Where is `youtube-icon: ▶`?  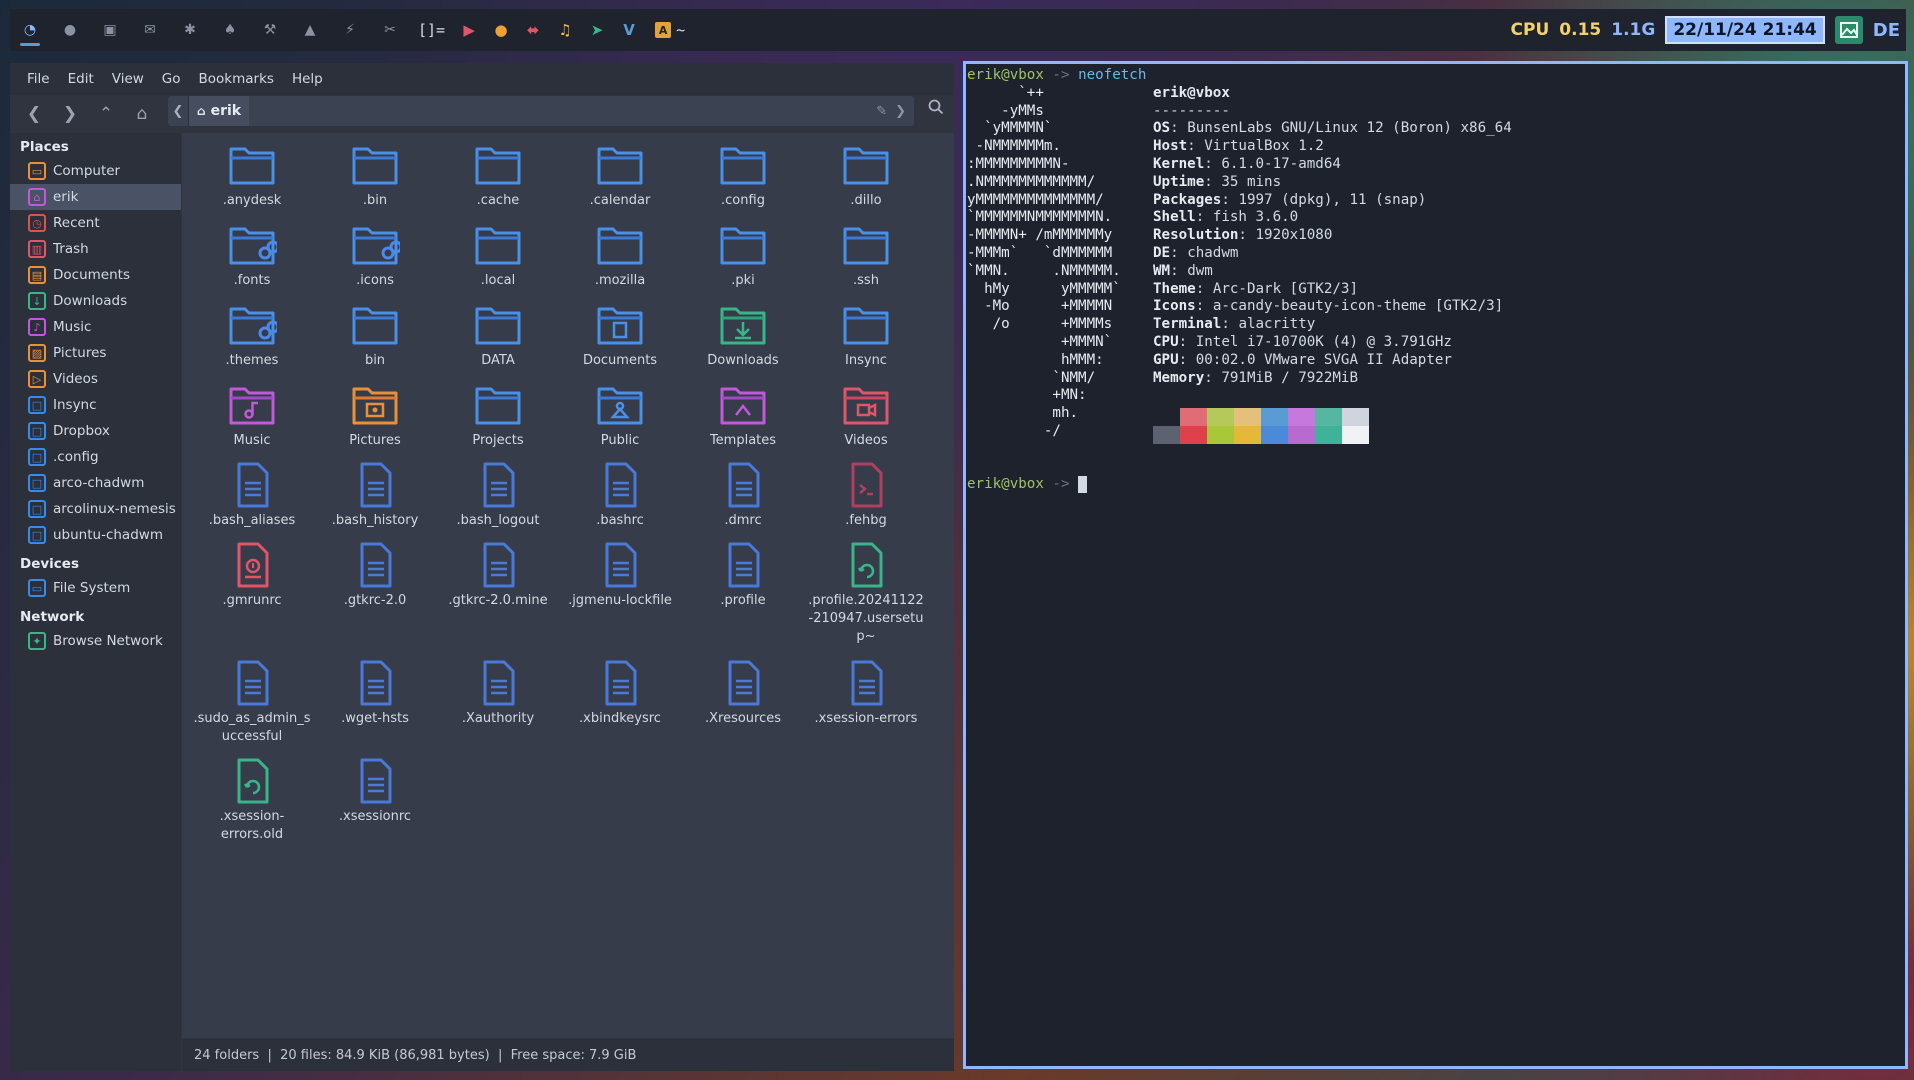
youtube-icon: ▶ is located at coordinates (469, 30).